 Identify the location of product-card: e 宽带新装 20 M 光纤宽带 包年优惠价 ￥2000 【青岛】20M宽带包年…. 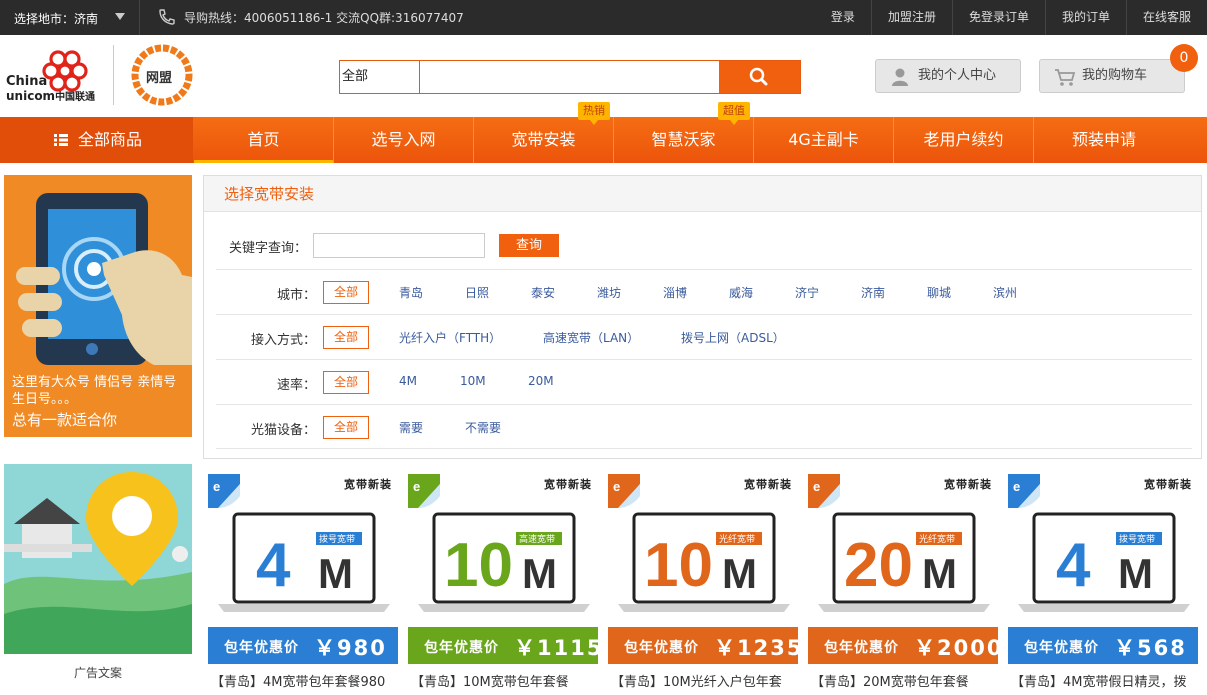
(904, 584).